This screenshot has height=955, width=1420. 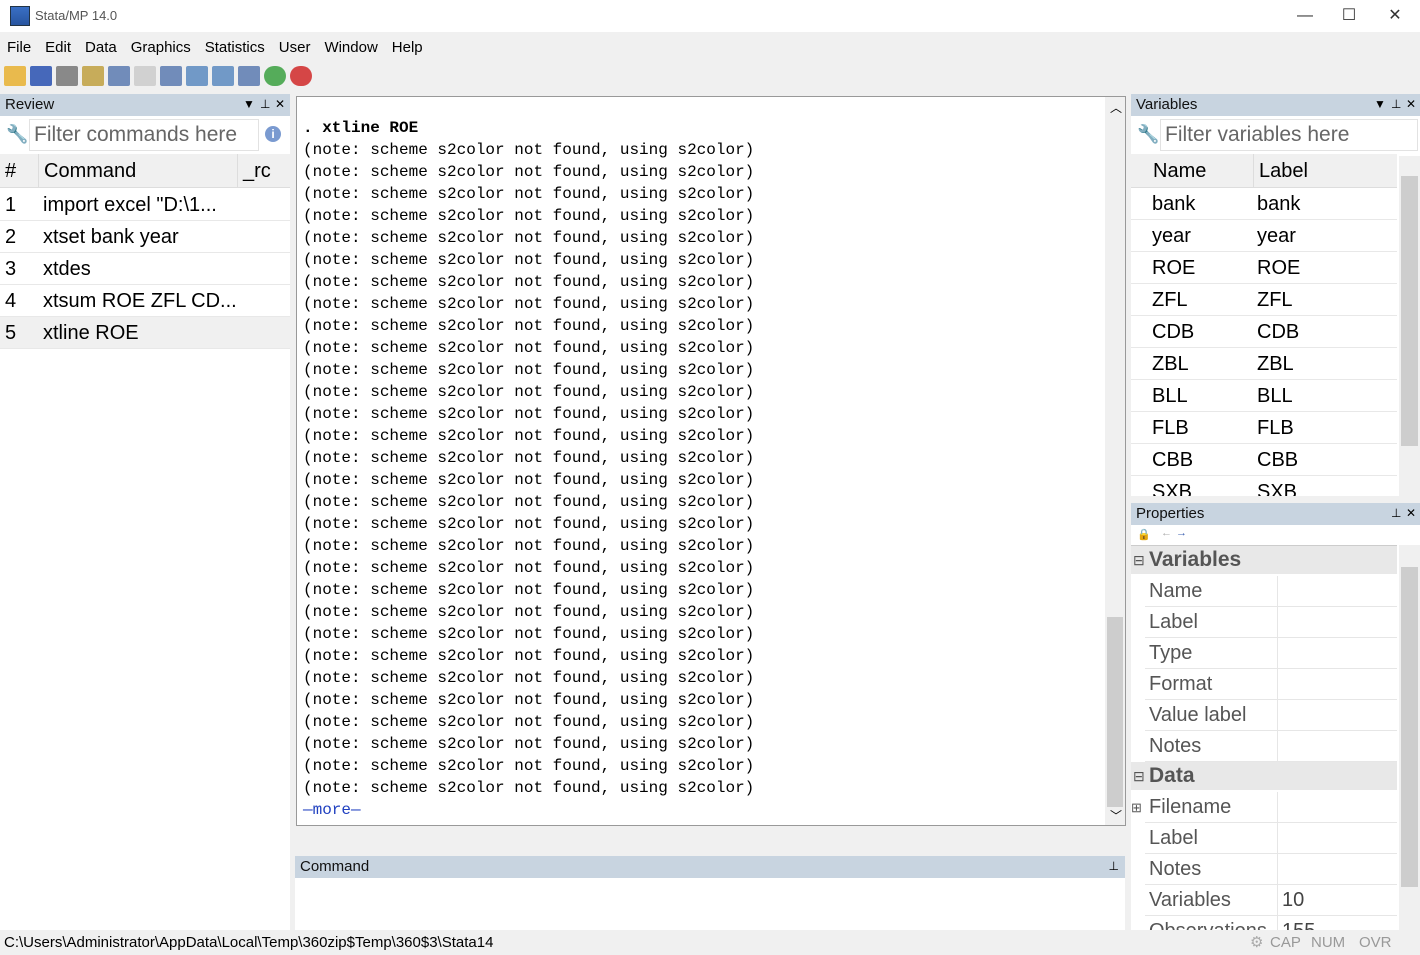 What do you see at coordinates (1264, 807) in the screenshot?
I see `property-row: ⊞ Filename` at bounding box center [1264, 807].